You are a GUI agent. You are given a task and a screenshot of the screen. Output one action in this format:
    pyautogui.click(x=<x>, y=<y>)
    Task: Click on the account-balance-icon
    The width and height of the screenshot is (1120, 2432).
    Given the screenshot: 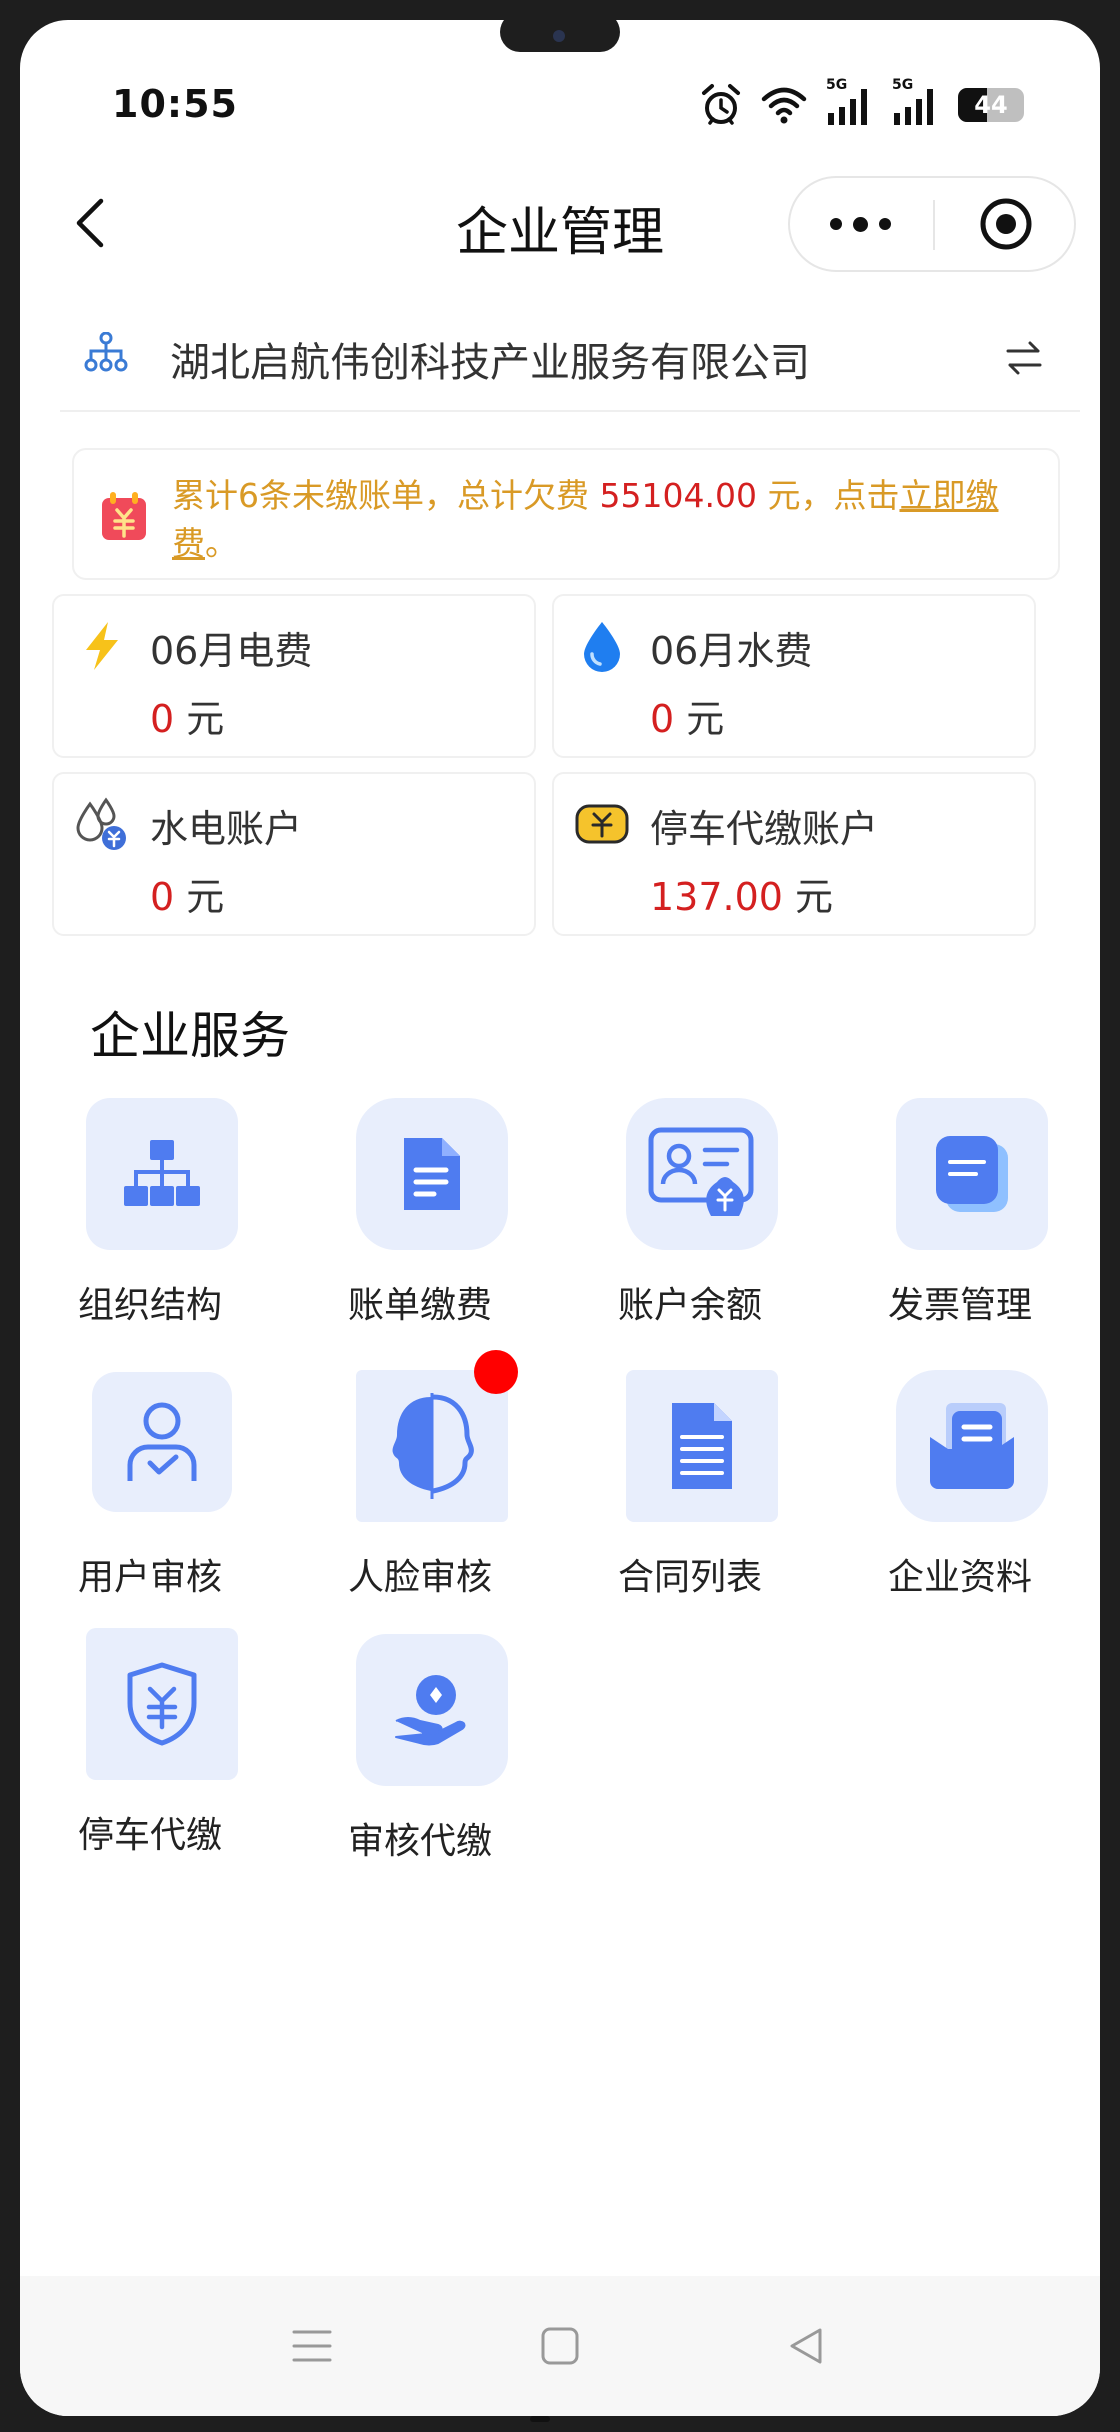 What is the action you would take?
    pyautogui.click(x=701, y=1171)
    